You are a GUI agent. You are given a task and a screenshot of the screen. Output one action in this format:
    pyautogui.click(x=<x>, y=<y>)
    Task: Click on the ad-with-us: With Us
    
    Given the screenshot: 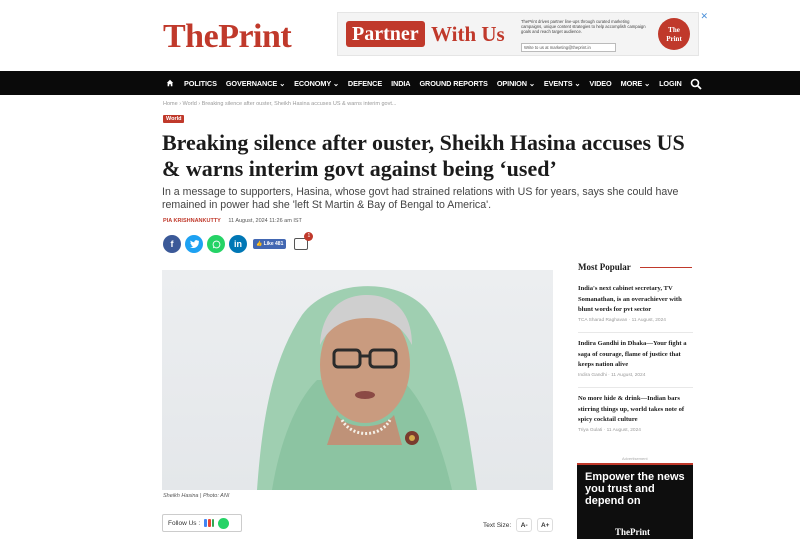 What is the action you would take?
    pyautogui.click(x=468, y=34)
    